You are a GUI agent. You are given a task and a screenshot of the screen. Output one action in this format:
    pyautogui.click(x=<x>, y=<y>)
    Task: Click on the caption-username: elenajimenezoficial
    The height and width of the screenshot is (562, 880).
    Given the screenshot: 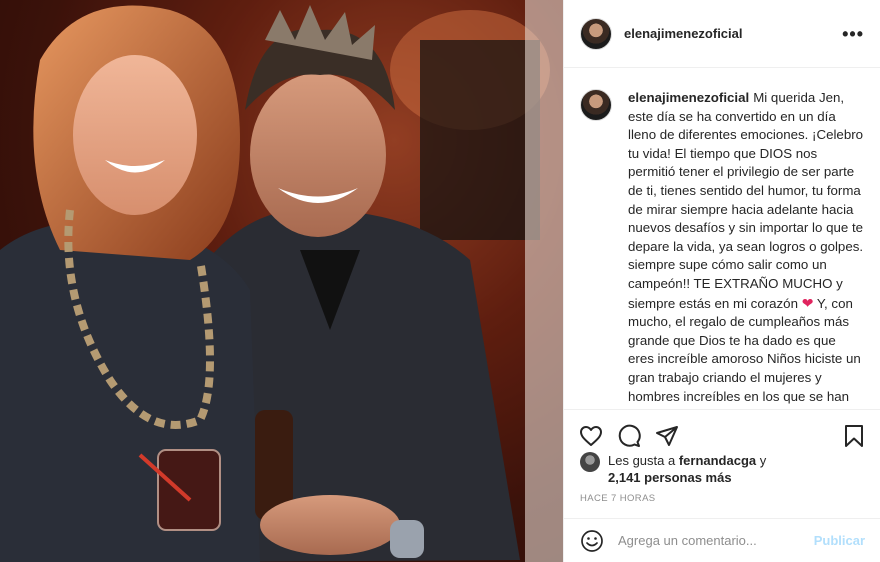 What is the action you would take?
    pyautogui.click(x=688, y=97)
    